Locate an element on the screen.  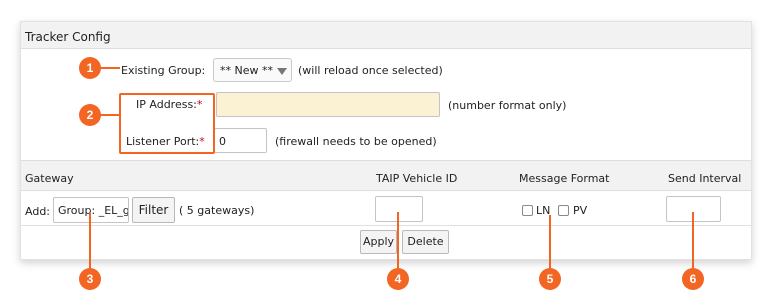
header-message-format: Message Format is located at coordinates (564, 178).